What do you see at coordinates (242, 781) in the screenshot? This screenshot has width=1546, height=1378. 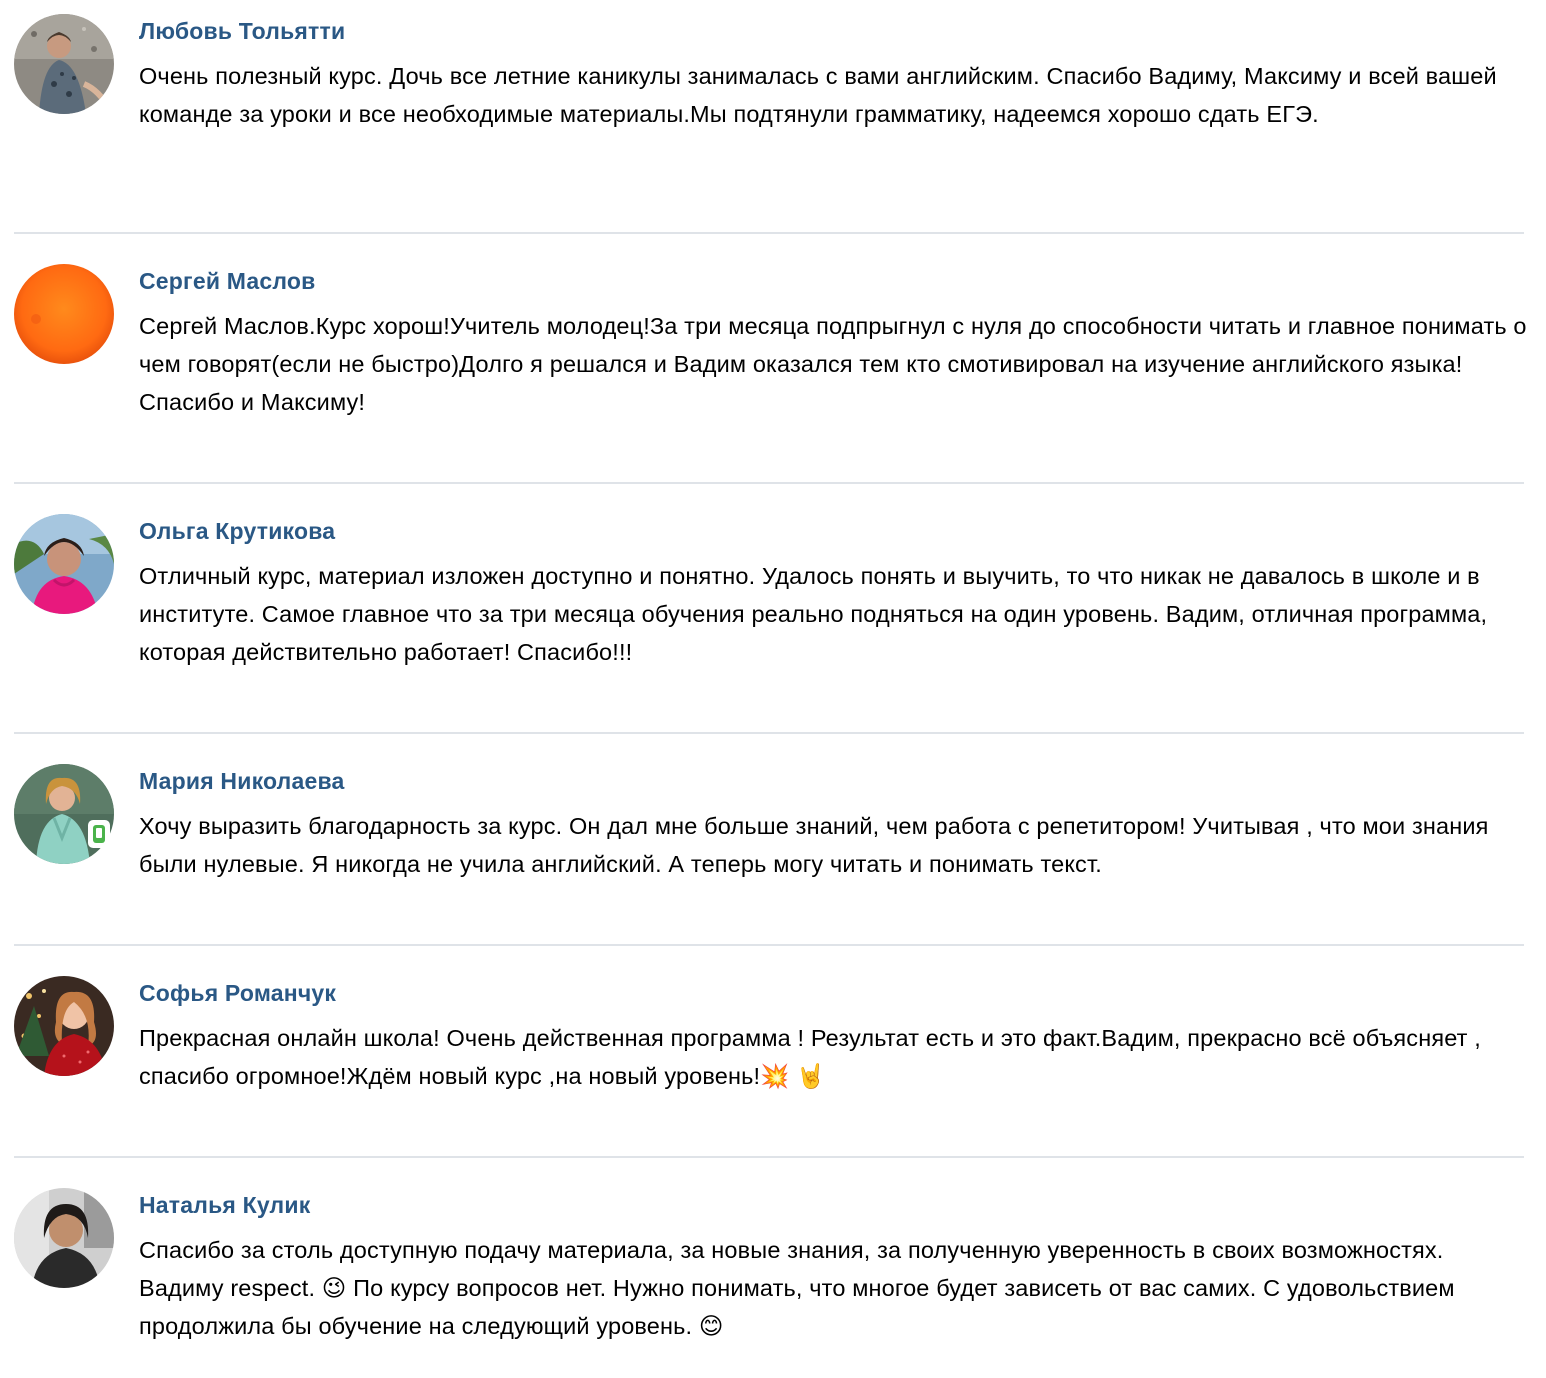 I see `comment-author-link: Мария Николаева` at bounding box center [242, 781].